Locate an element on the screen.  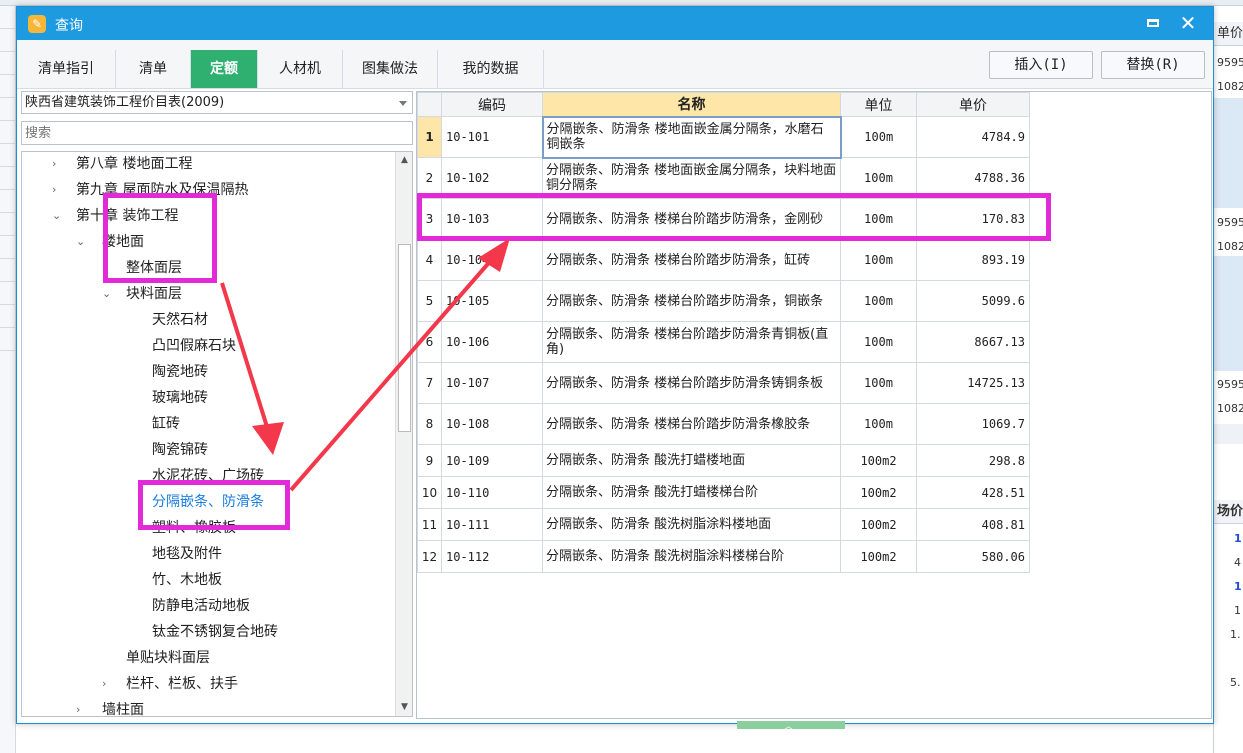
tree-node: 竹、木地板 is located at coordinates (207, 580).